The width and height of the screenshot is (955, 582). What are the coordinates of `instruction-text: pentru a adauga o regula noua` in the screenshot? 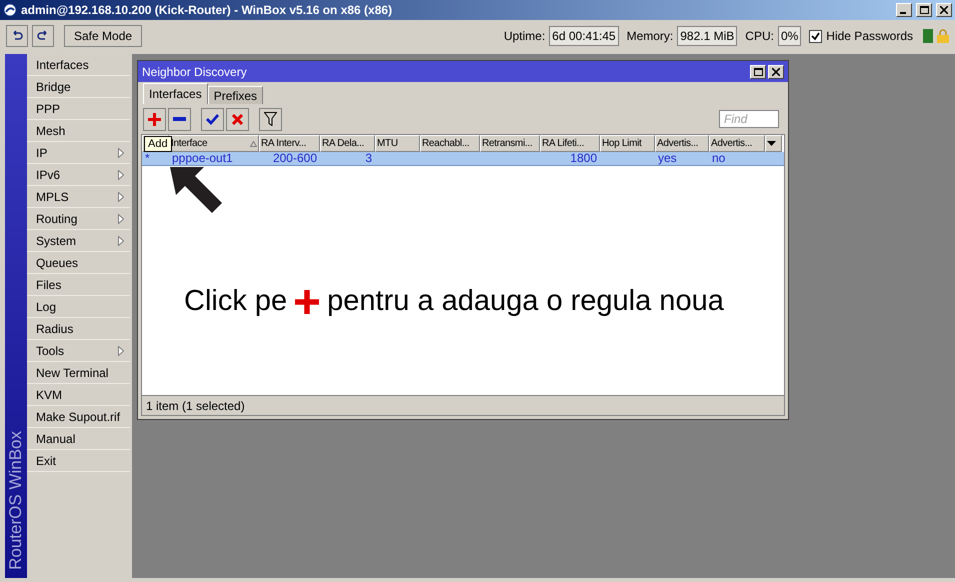 It's located at (525, 301).